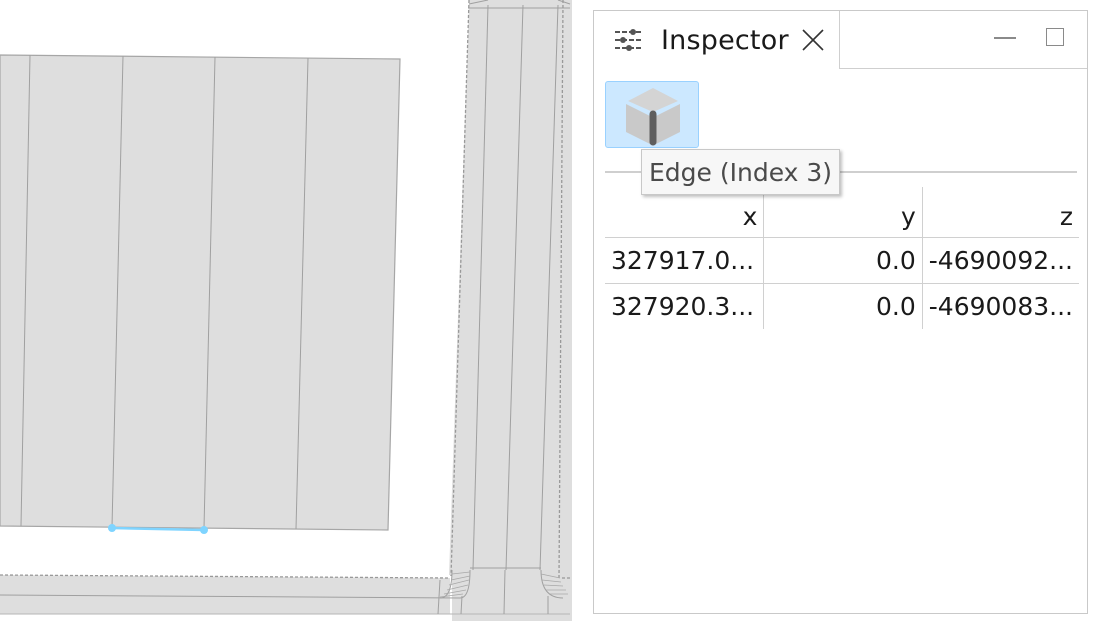  Describe the element at coordinates (112, 528) in the screenshot. I see `edge-vertex-start` at that location.